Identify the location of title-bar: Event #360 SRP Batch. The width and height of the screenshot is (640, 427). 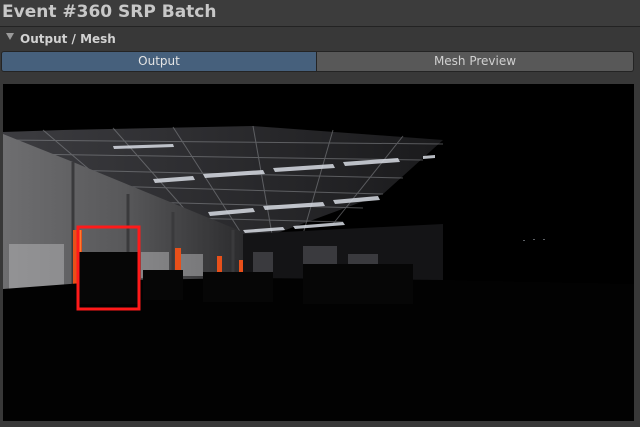
(320, 13).